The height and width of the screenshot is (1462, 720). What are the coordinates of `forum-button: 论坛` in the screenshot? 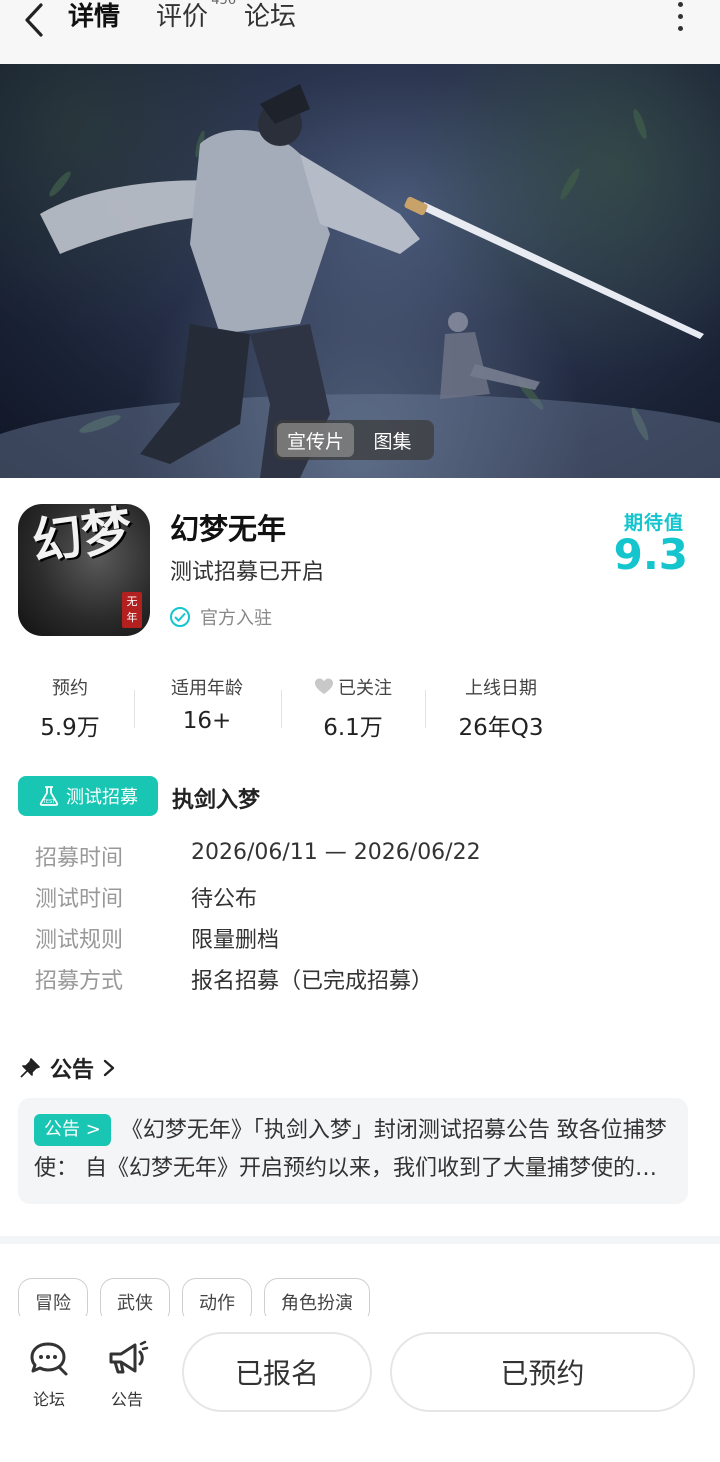 It's located at (49, 1375).